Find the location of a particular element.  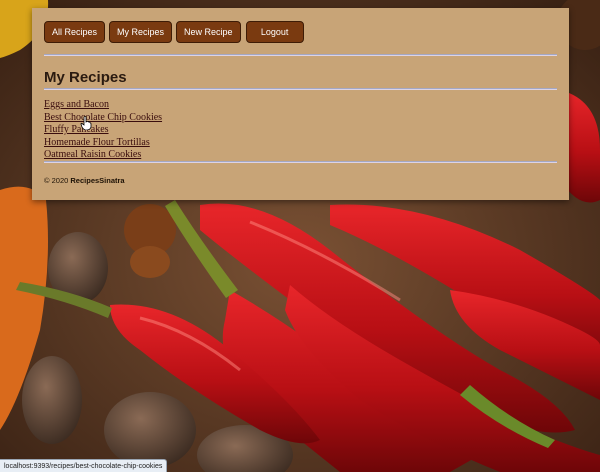

list-item: Best Chocolate Chip Cookies is located at coordinates (103, 117).